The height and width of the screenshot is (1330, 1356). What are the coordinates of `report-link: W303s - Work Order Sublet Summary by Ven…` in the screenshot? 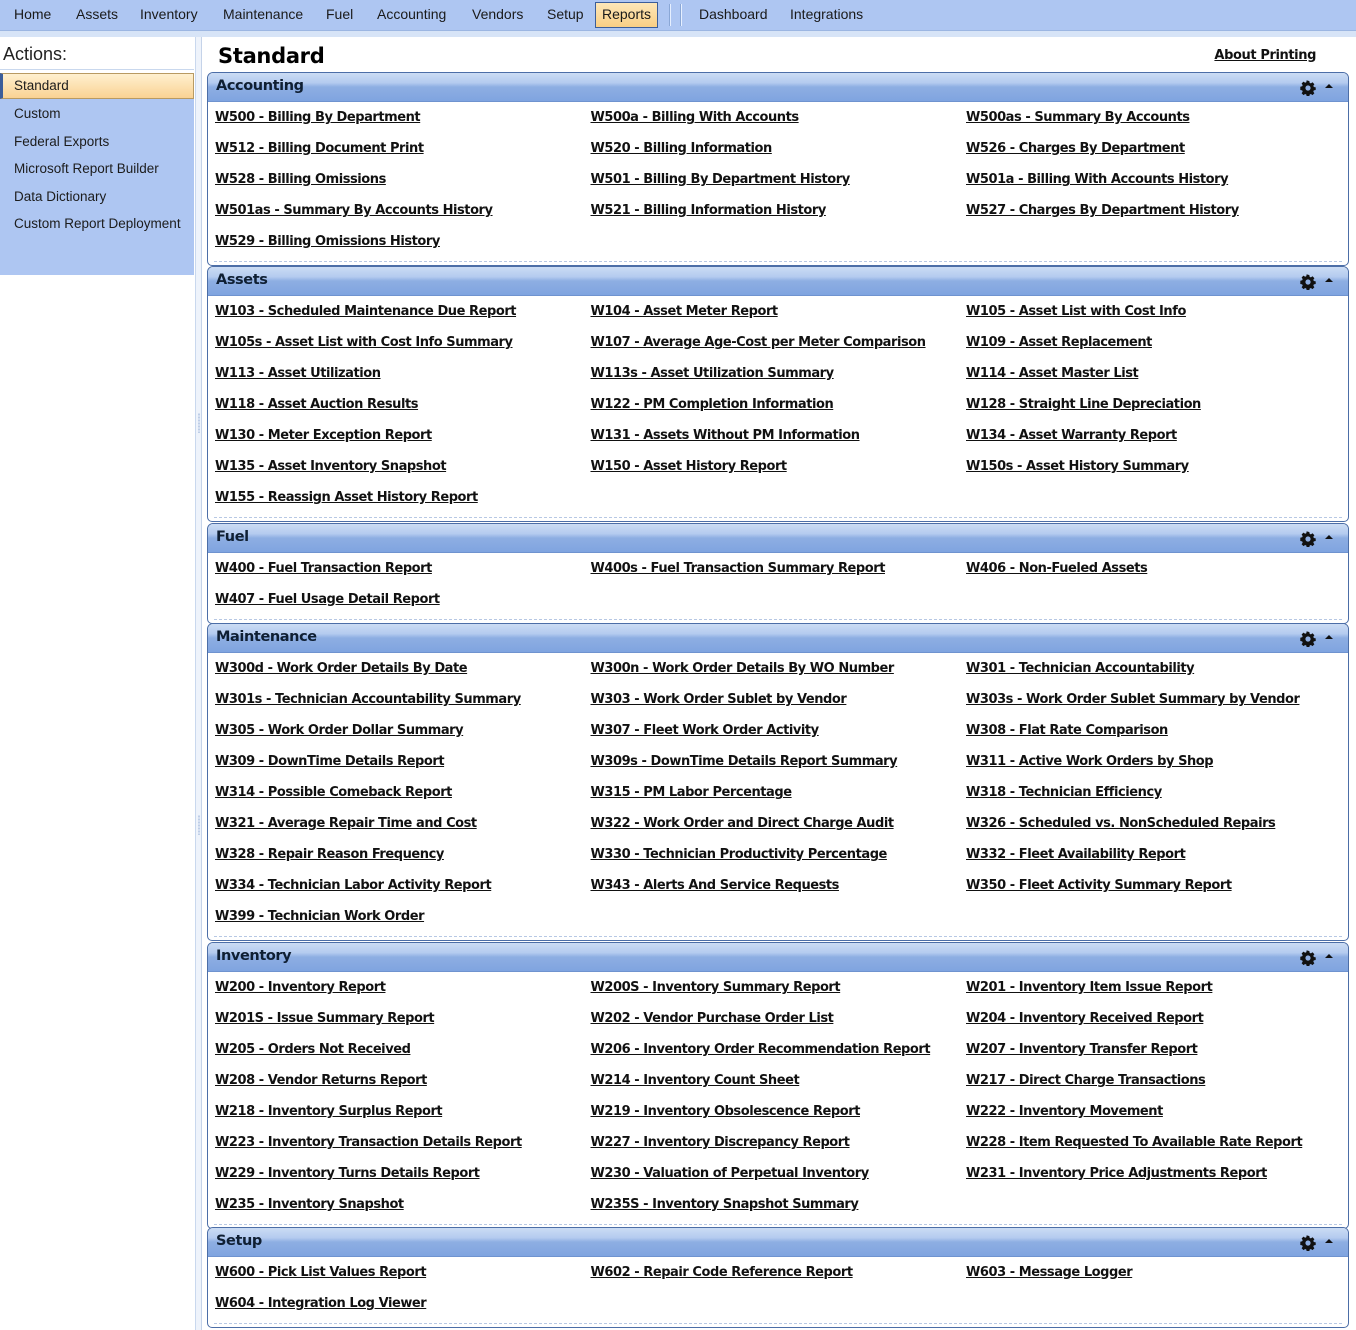 It's located at (1133, 699).